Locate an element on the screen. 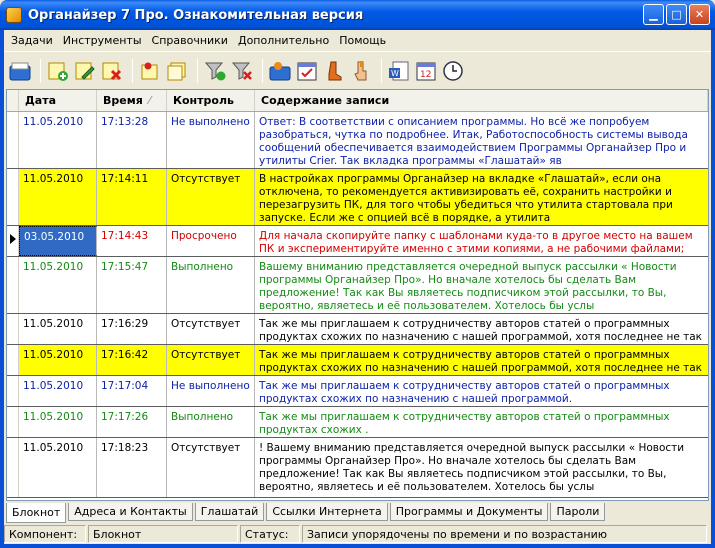 The width and height of the screenshot is (715, 548). column-header-text: Содержание записи is located at coordinates (481, 100).